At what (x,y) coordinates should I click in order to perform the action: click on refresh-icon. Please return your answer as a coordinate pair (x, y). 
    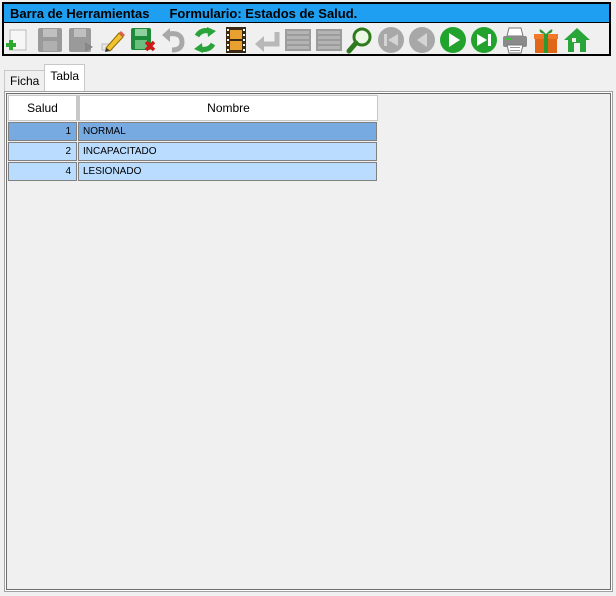
    Looking at the image, I should click on (204, 40).